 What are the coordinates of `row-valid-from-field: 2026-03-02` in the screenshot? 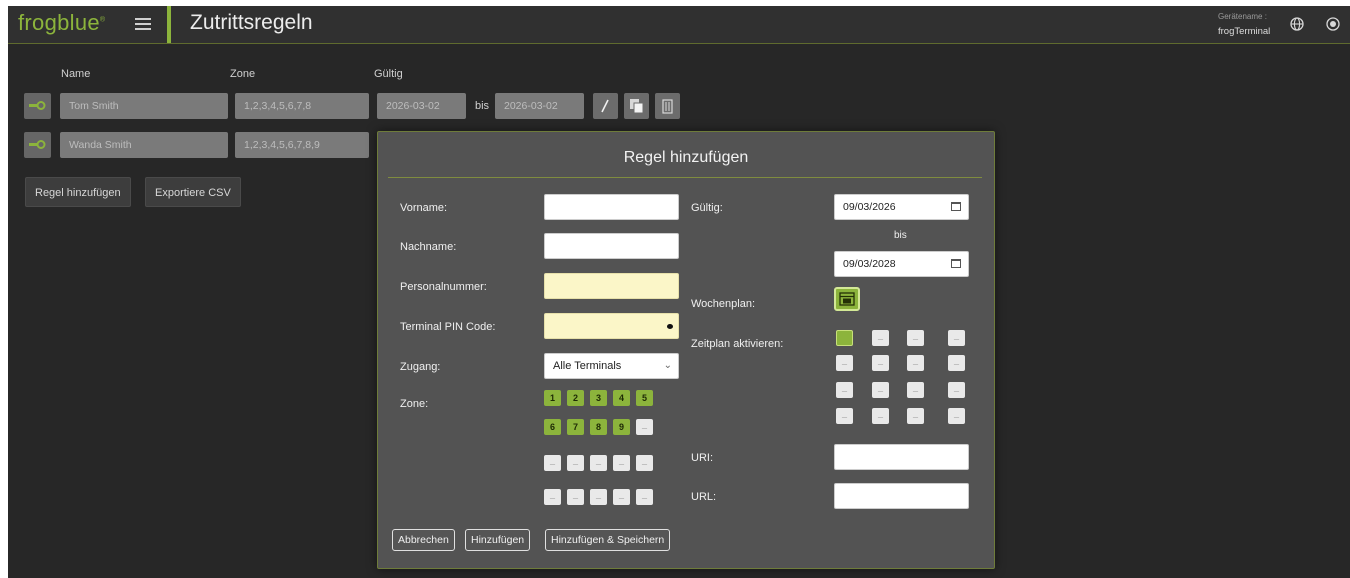 It's located at (421, 106).